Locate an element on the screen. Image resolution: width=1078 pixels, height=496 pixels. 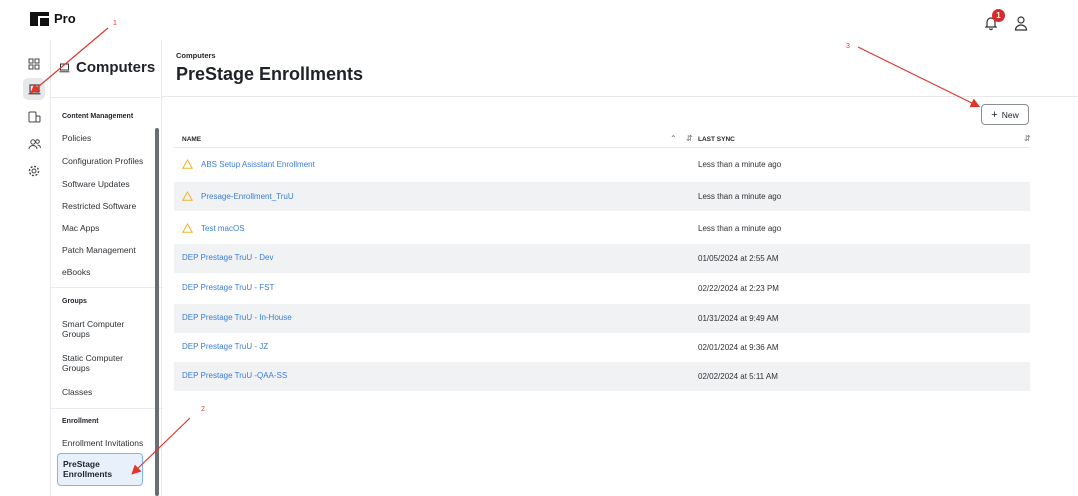
sidebar-item-prestage-enrollments: PreStage Enrollments is located at coordinates (100, 469).